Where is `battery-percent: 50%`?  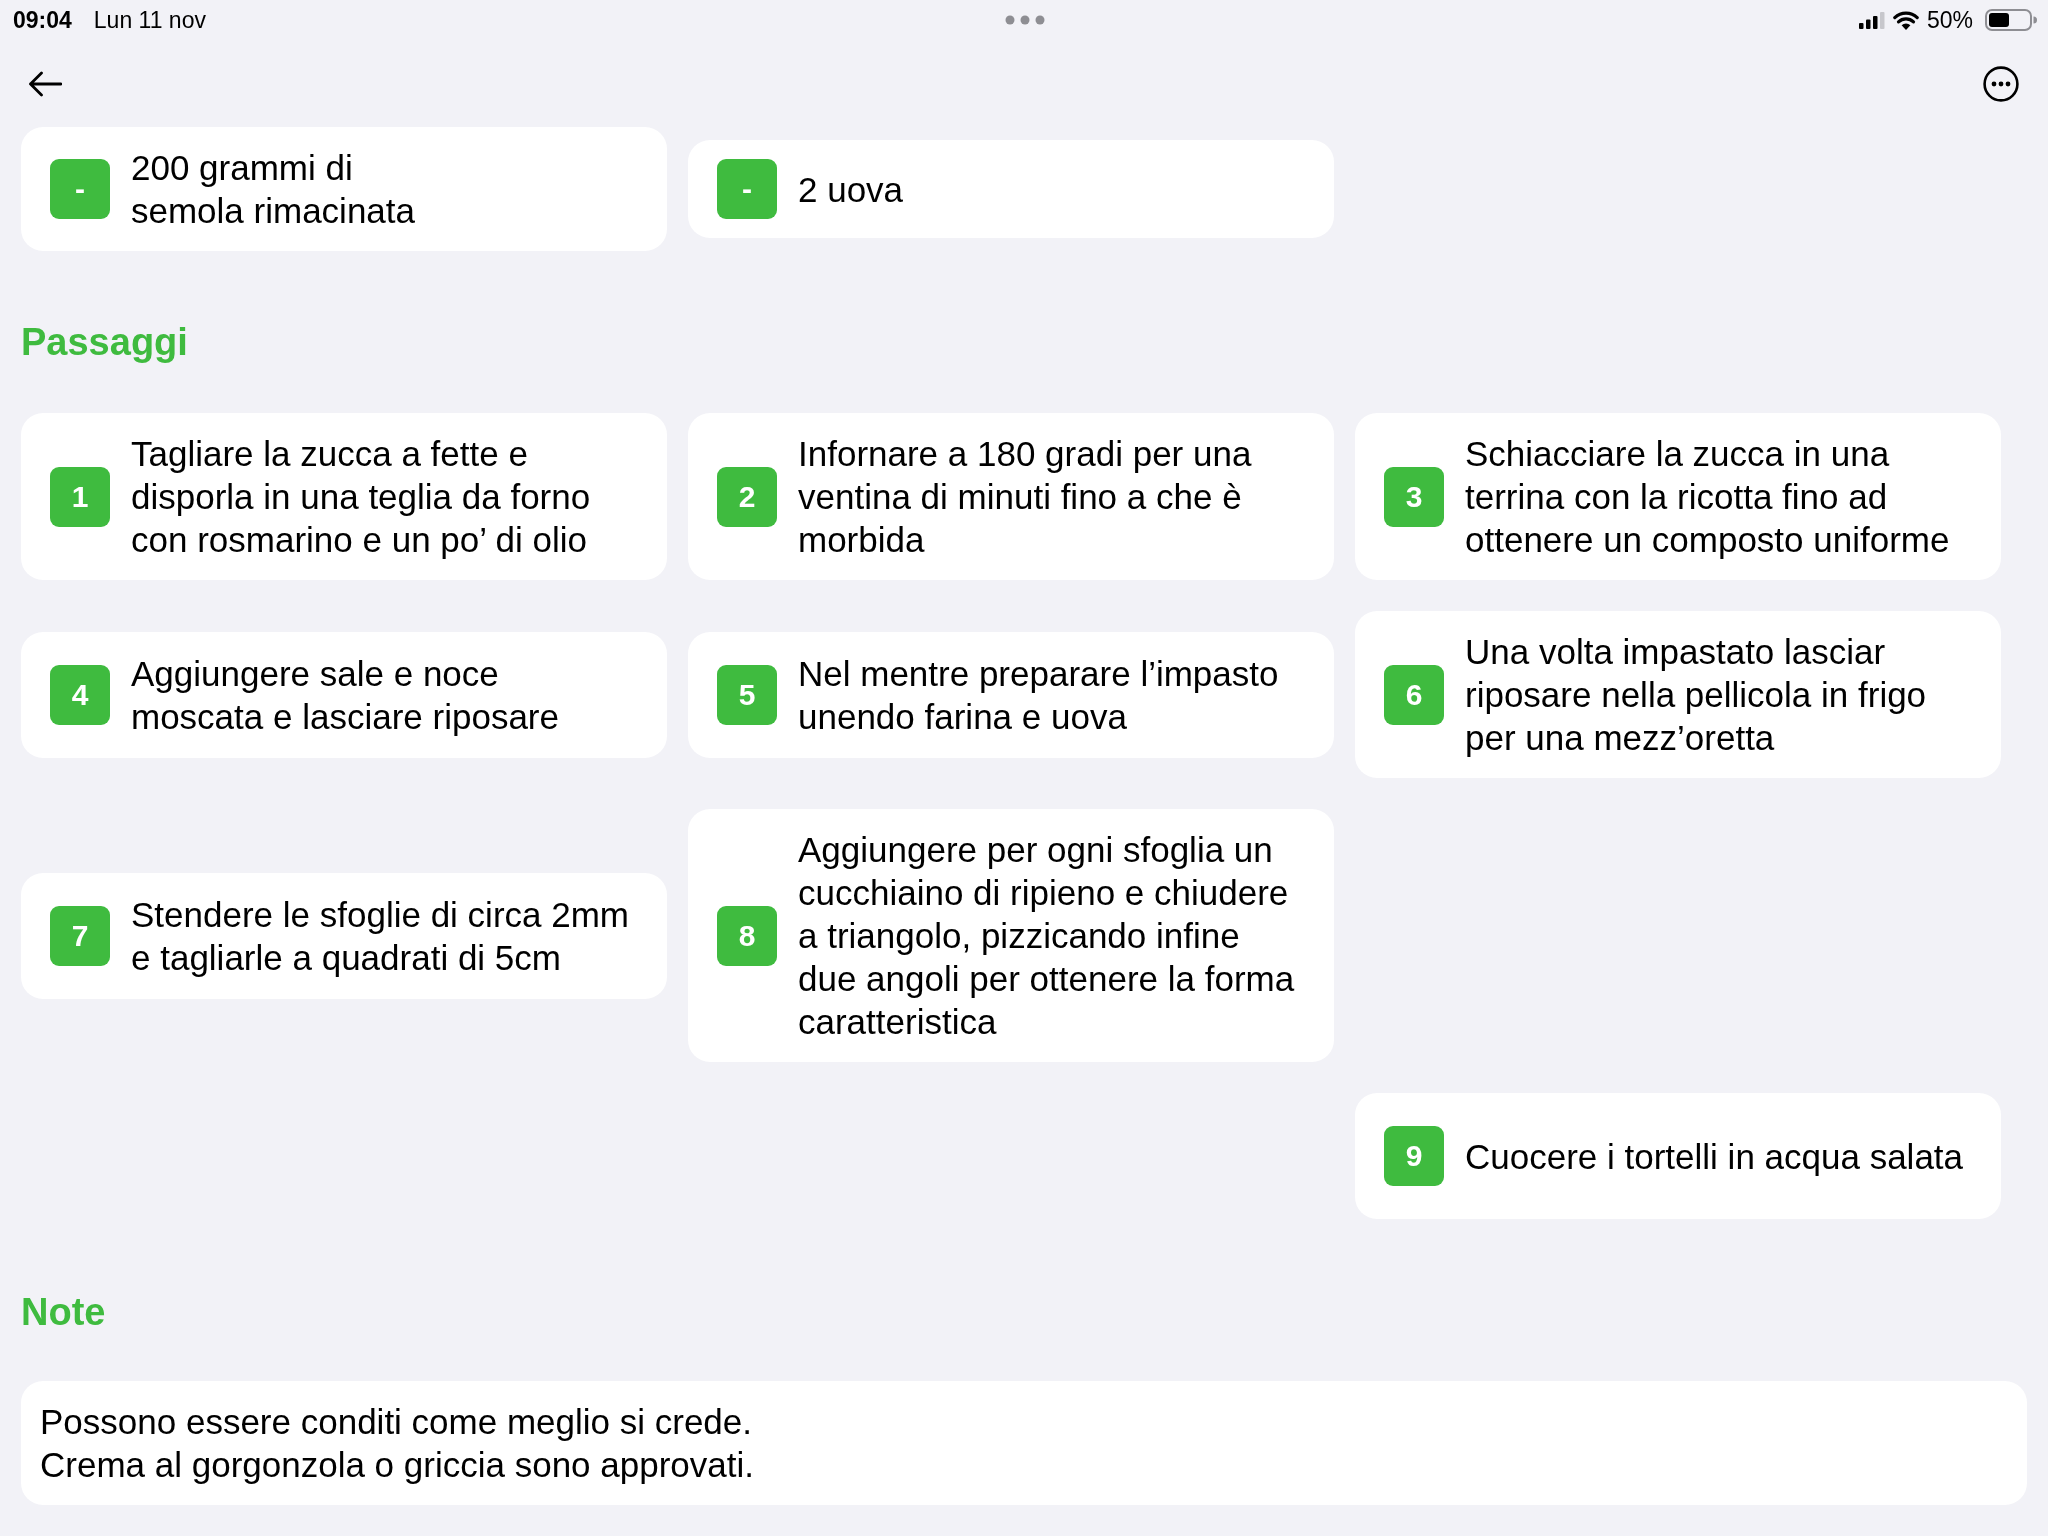
battery-percent: 50% is located at coordinates (1949, 20).